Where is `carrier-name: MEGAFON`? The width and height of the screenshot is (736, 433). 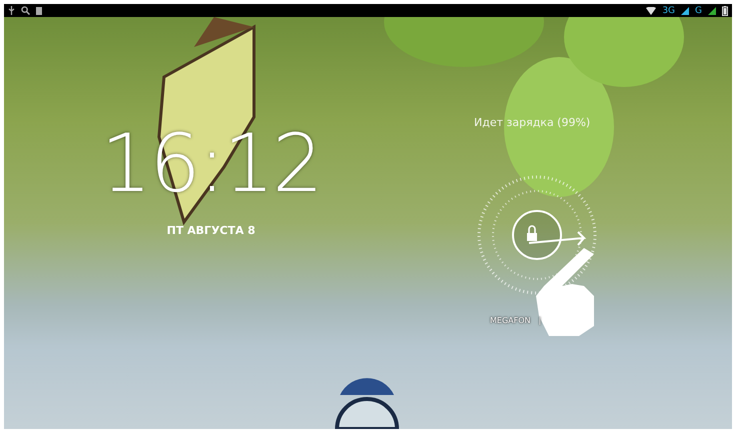 carrier-name: MEGAFON is located at coordinates (510, 320).